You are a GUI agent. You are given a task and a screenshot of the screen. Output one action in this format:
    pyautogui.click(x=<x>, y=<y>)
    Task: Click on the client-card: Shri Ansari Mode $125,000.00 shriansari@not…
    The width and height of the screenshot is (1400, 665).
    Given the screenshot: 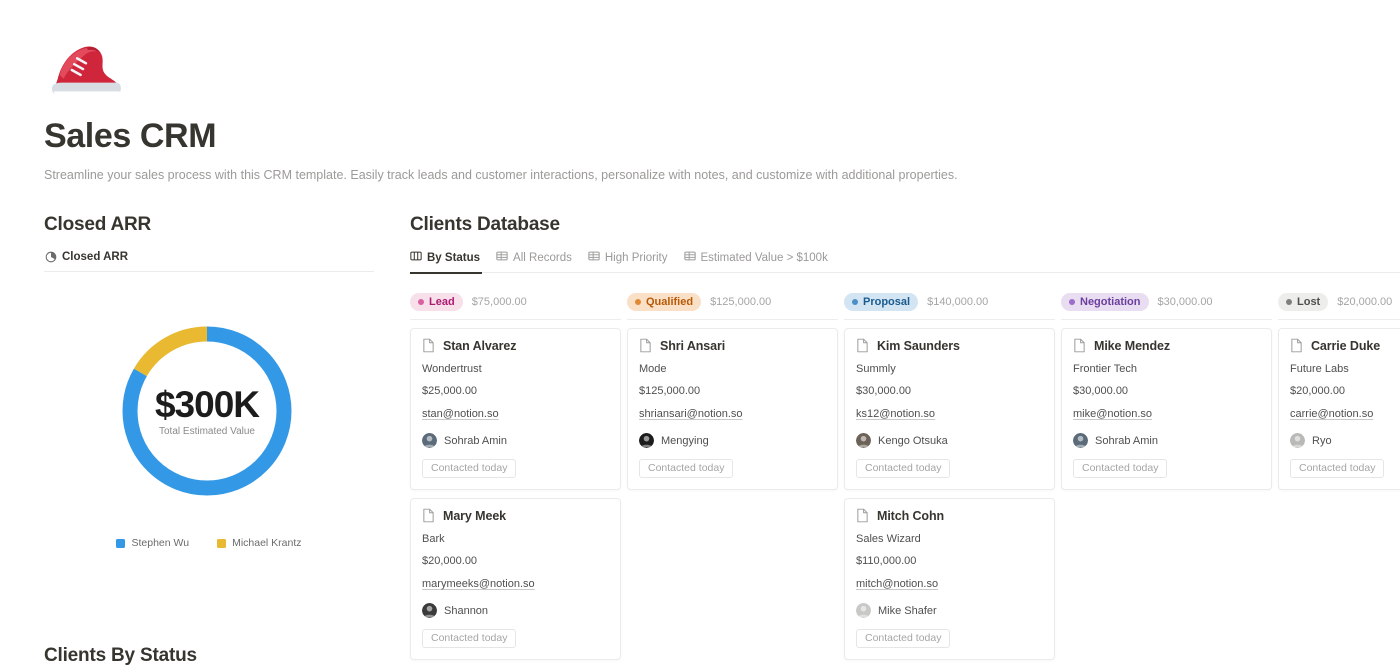 What is the action you would take?
    pyautogui.click(x=732, y=409)
    